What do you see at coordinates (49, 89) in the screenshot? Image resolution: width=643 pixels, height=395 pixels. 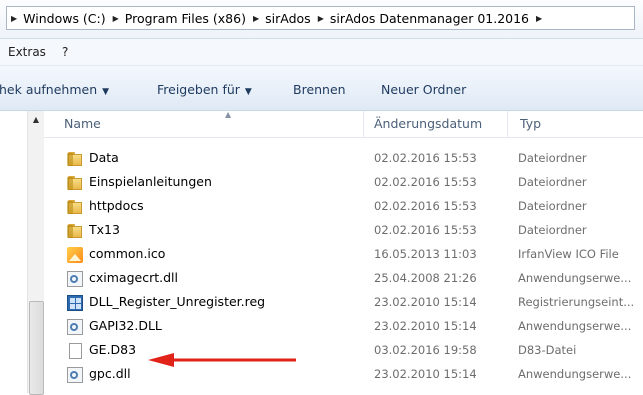 I see `include-in-library-label: hek aufnehmen` at bounding box center [49, 89].